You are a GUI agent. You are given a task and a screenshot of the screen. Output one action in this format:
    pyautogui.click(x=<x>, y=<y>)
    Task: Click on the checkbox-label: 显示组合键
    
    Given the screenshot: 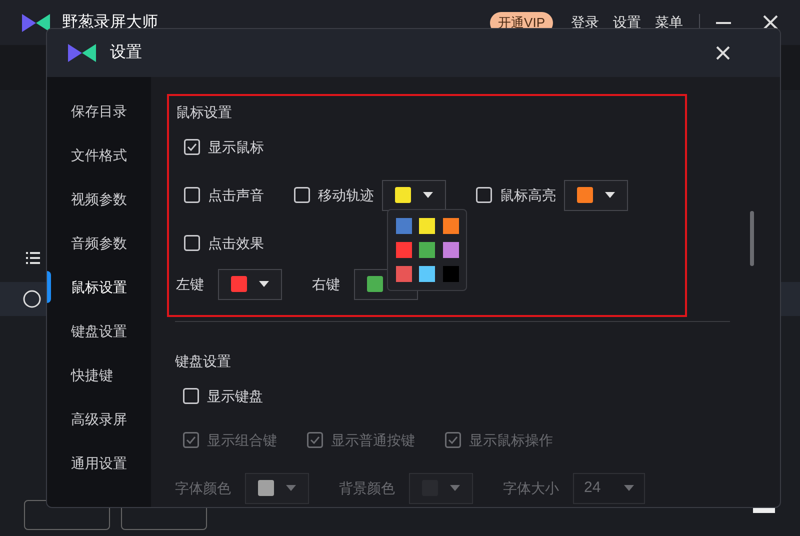 What is the action you would take?
    pyautogui.click(x=242, y=440)
    